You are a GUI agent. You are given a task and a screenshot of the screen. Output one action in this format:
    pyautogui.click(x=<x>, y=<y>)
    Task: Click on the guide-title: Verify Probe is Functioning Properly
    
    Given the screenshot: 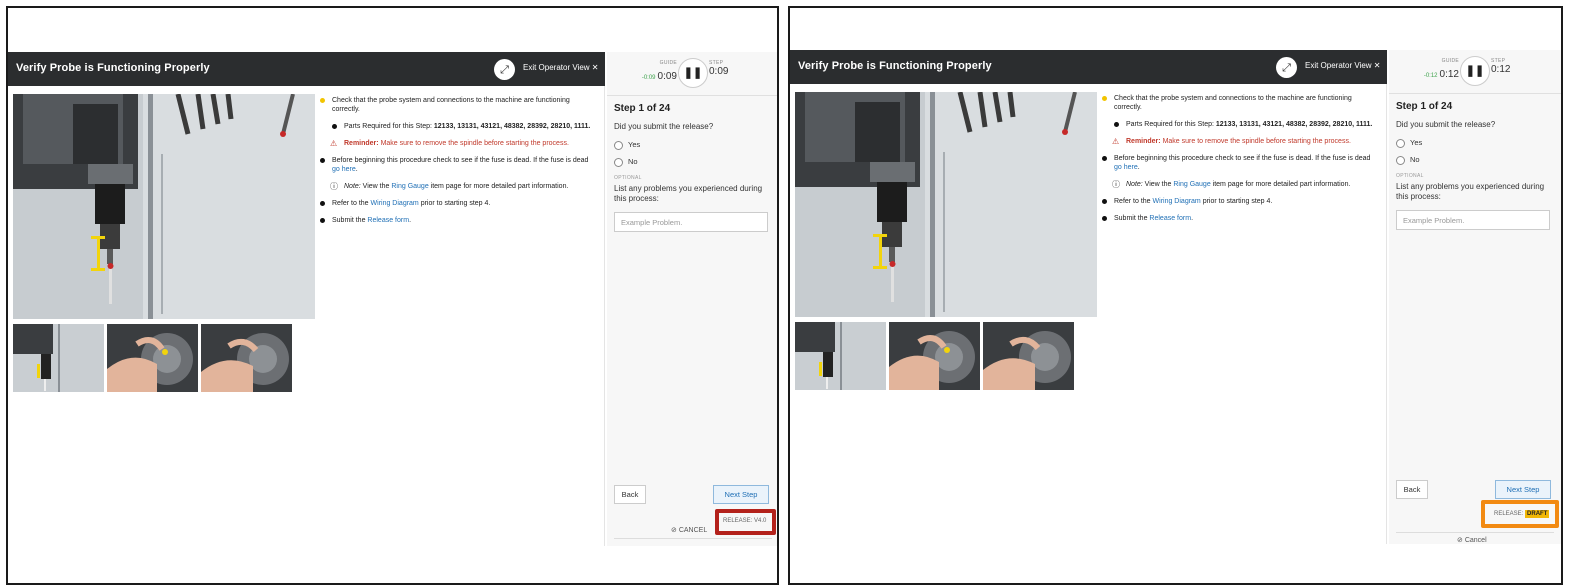 What is the action you would take?
    pyautogui.click(x=895, y=66)
    